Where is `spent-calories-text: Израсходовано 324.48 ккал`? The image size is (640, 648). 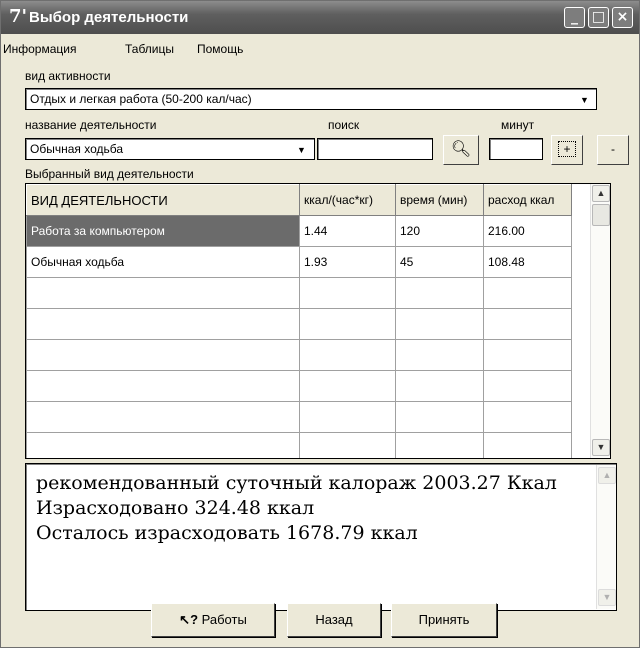
spent-calories-text: Израсходовано 324.48 ккал is located at coordinates (175, 508).